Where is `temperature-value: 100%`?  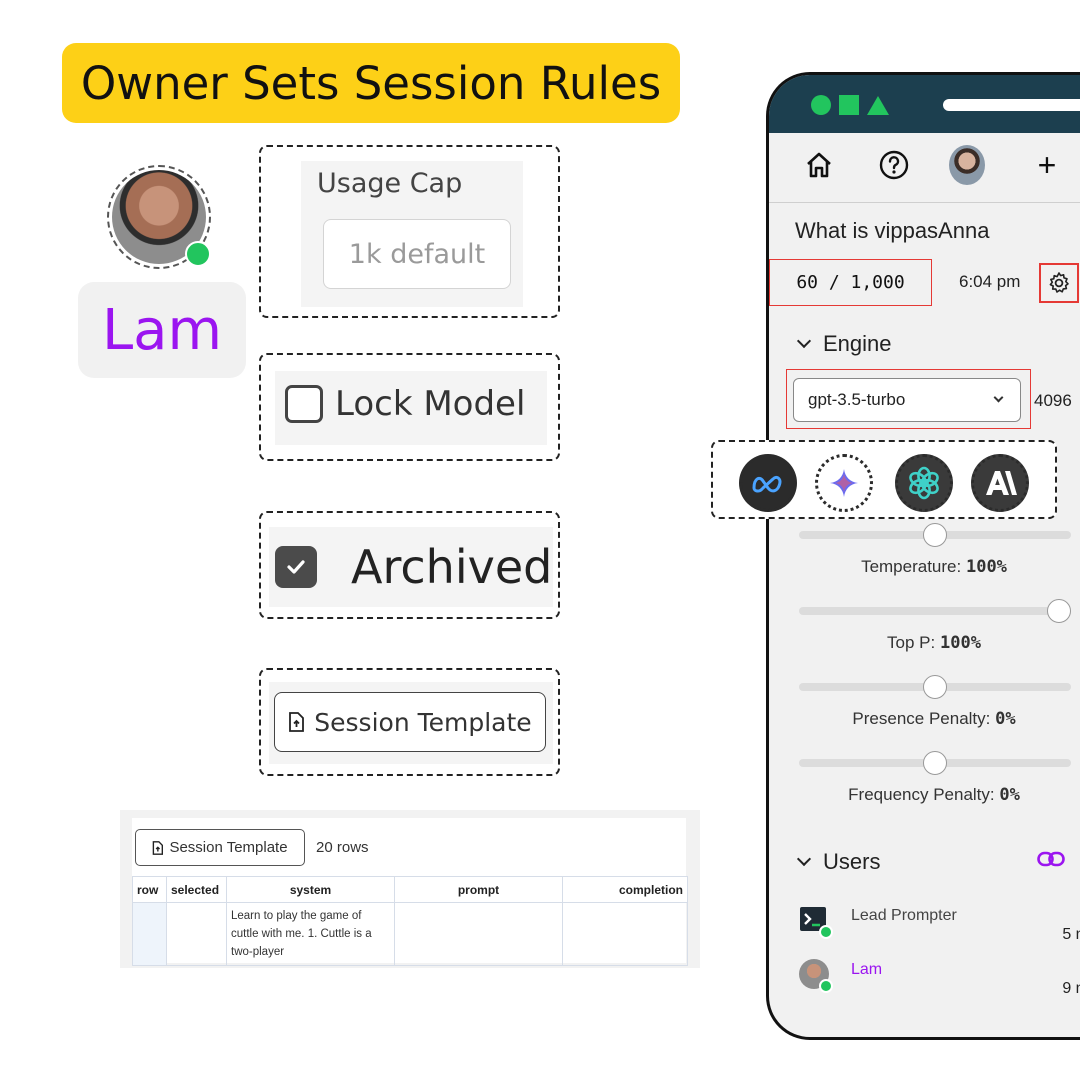 temperature-value: 100% is located at coordinates (986, 567).